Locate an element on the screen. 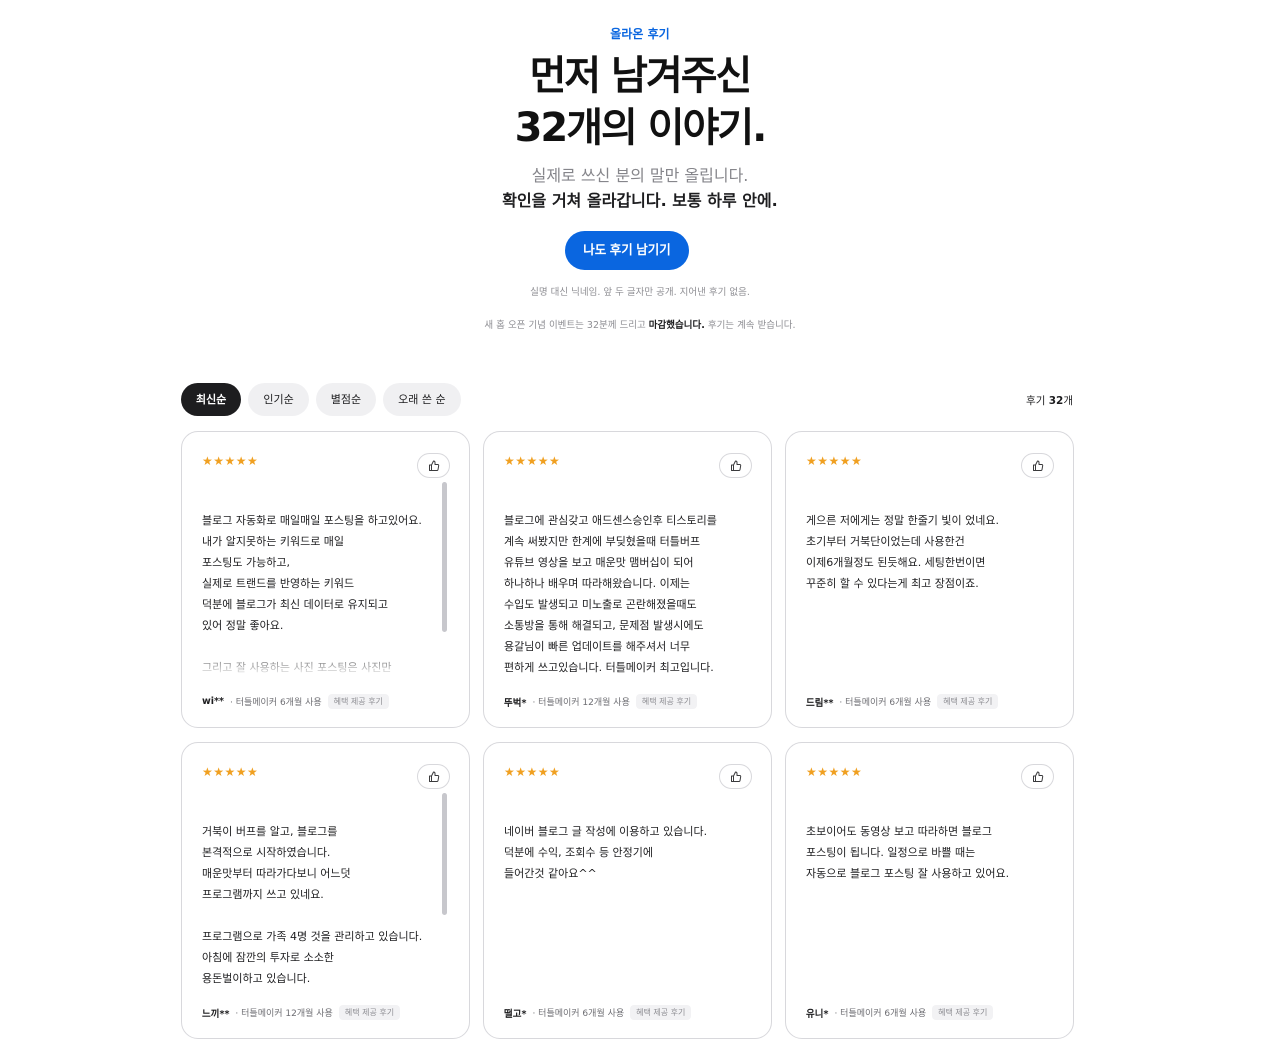 The height and width of the screenshot is (1044, 1280). author-name: wi** is located at coordinates (213, 701).